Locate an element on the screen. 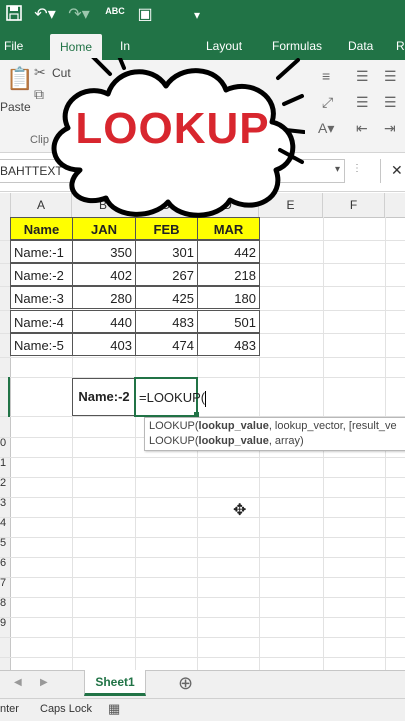  add-sheet-icon: ⊕ is located at coordinates (185, 683).